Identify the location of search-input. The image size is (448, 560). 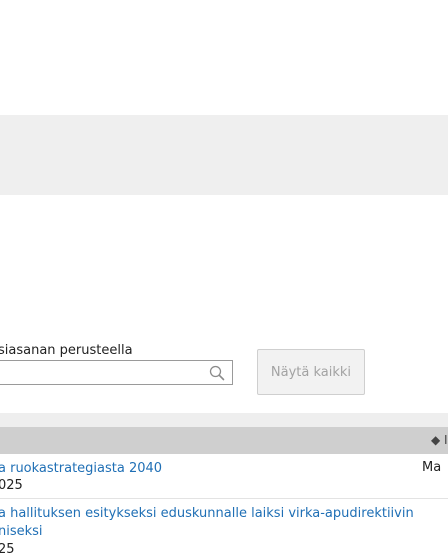
(102, 372).